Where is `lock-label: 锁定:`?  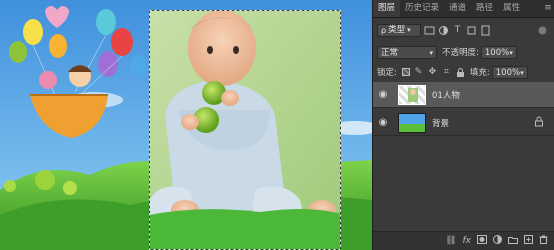 lock-label: 锁定: is located at coordinates (387, 73).